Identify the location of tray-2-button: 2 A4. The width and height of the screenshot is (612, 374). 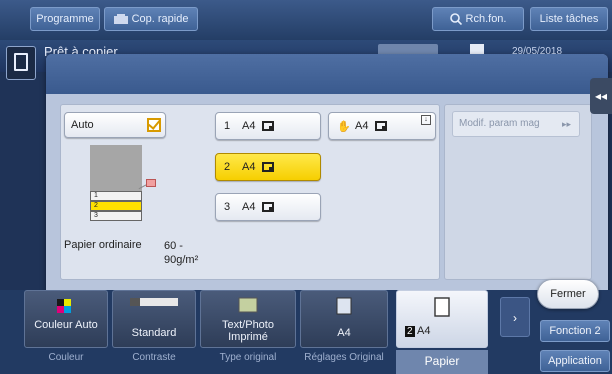
(268, 167).